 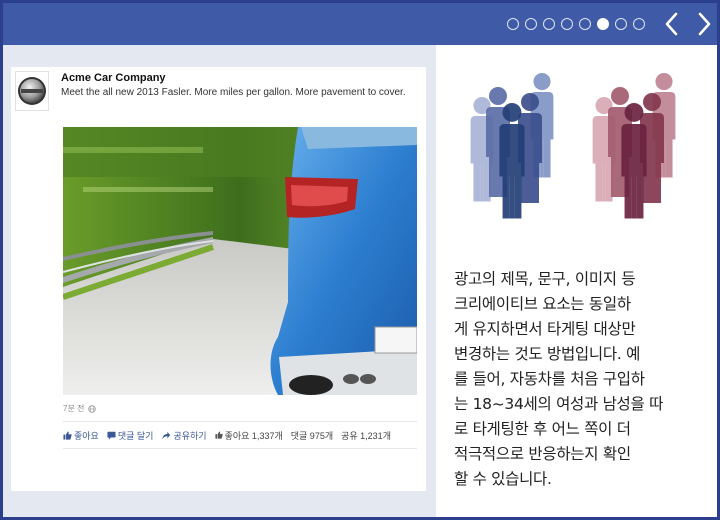 I want to click on body-text-line: 적극적으로 반응하는지 확인, so click(x=542, y=454).